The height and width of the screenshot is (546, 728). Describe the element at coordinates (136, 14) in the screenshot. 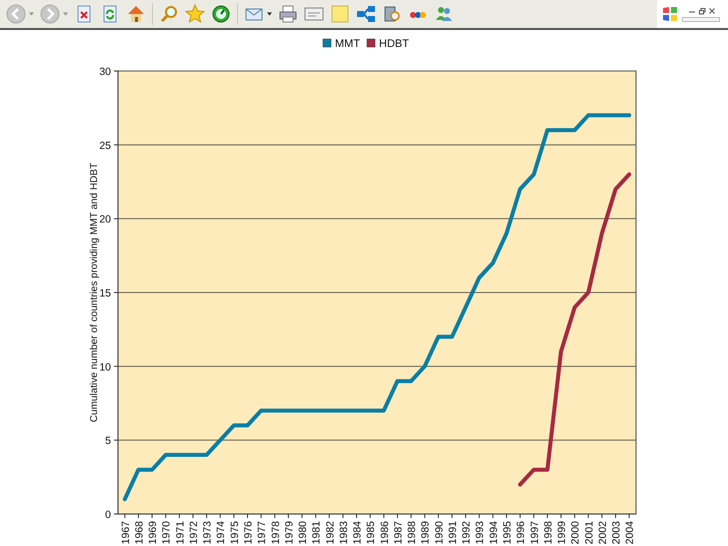

I see `home-icon` at that location.